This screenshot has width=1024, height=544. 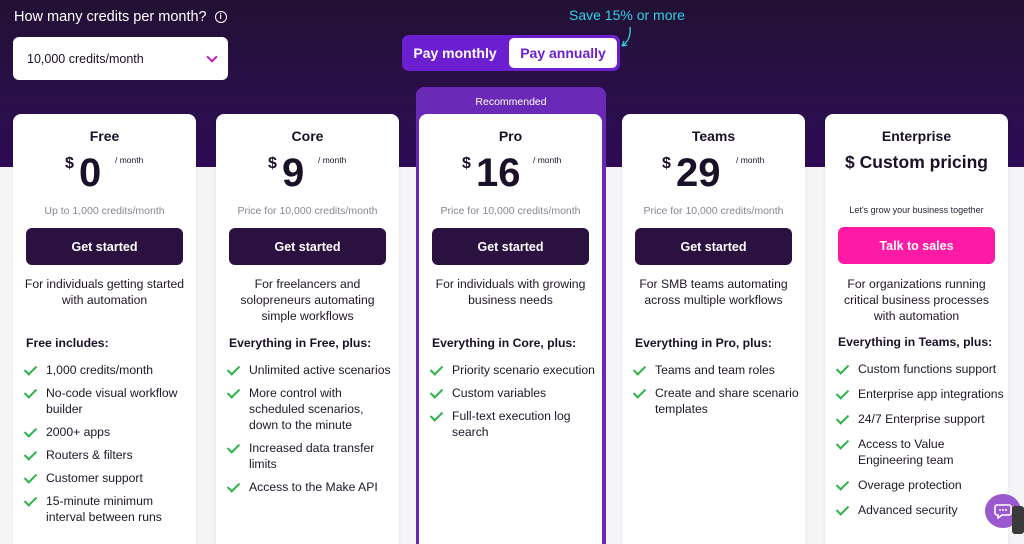 What do you see at coordinates (920, 485) in the screenshot?
I see `feature-item: Overage protection` at bounding box center [920, 485].